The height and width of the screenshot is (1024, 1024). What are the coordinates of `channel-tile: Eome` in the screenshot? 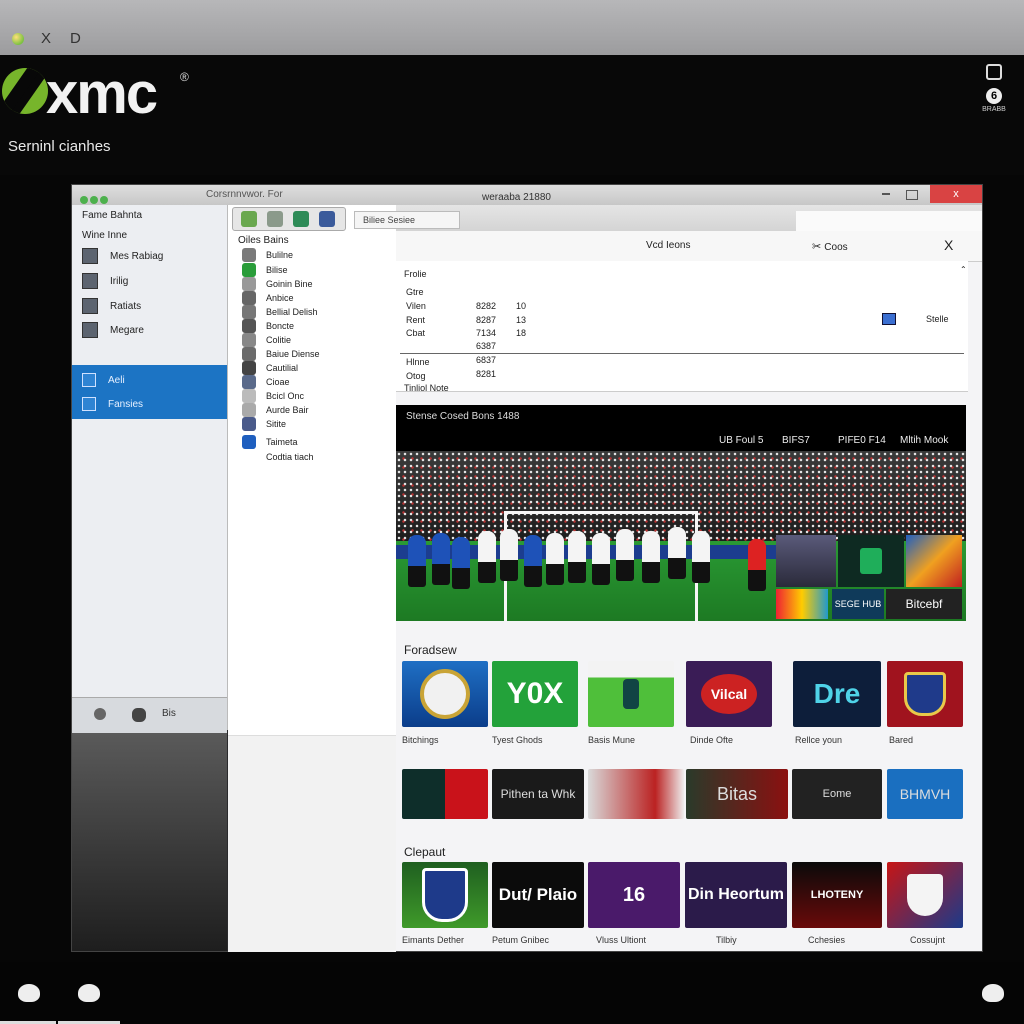 It's located at (837, 794).